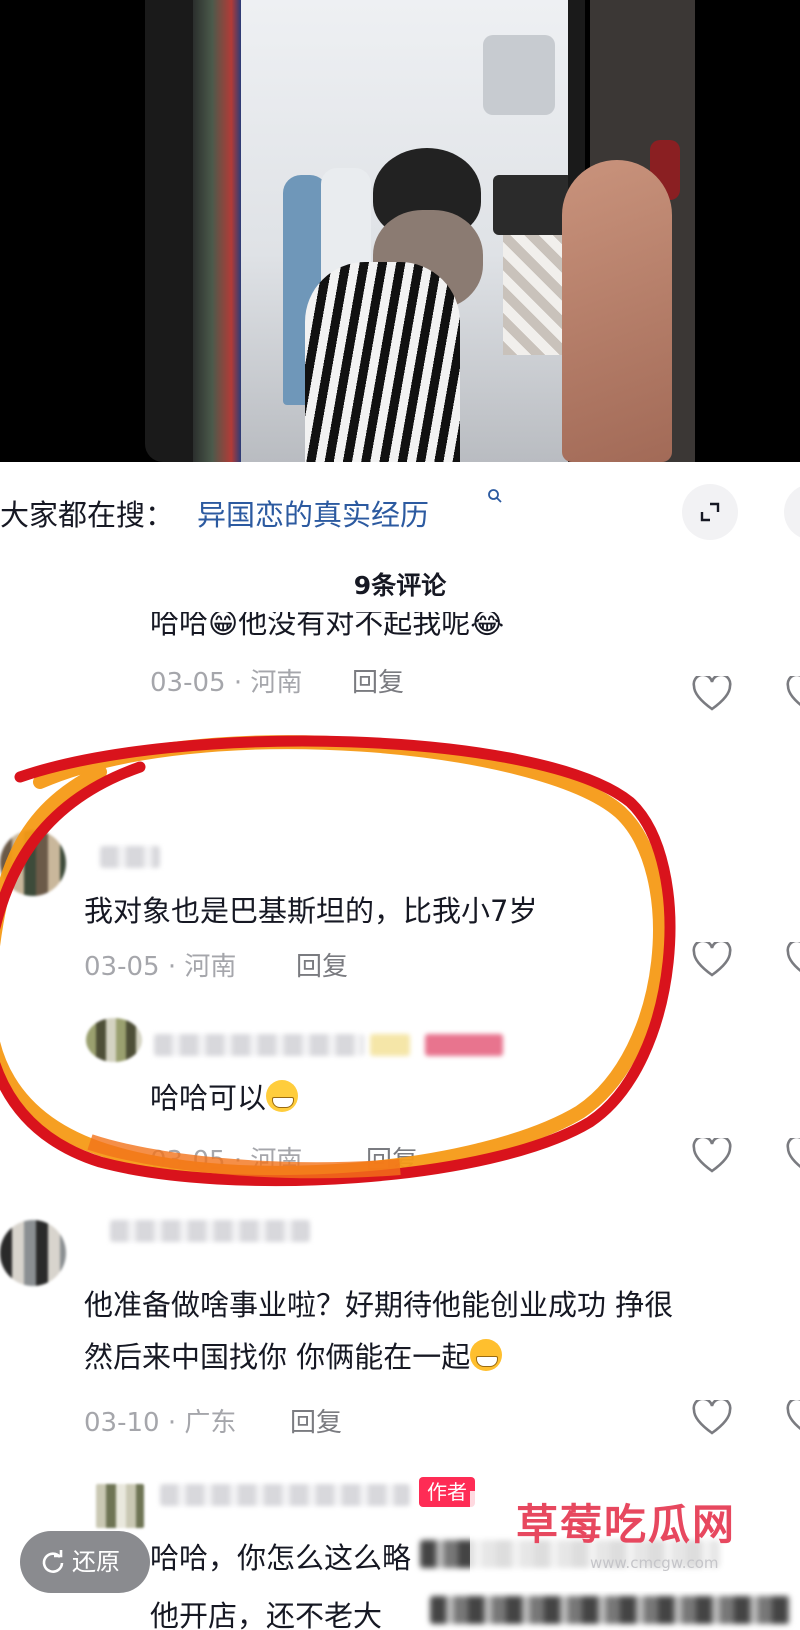  What do you see at coordinates (282, 1096) in the screenshot?
I see `grin-emoji-icon` at bounding box center [282, 1096].